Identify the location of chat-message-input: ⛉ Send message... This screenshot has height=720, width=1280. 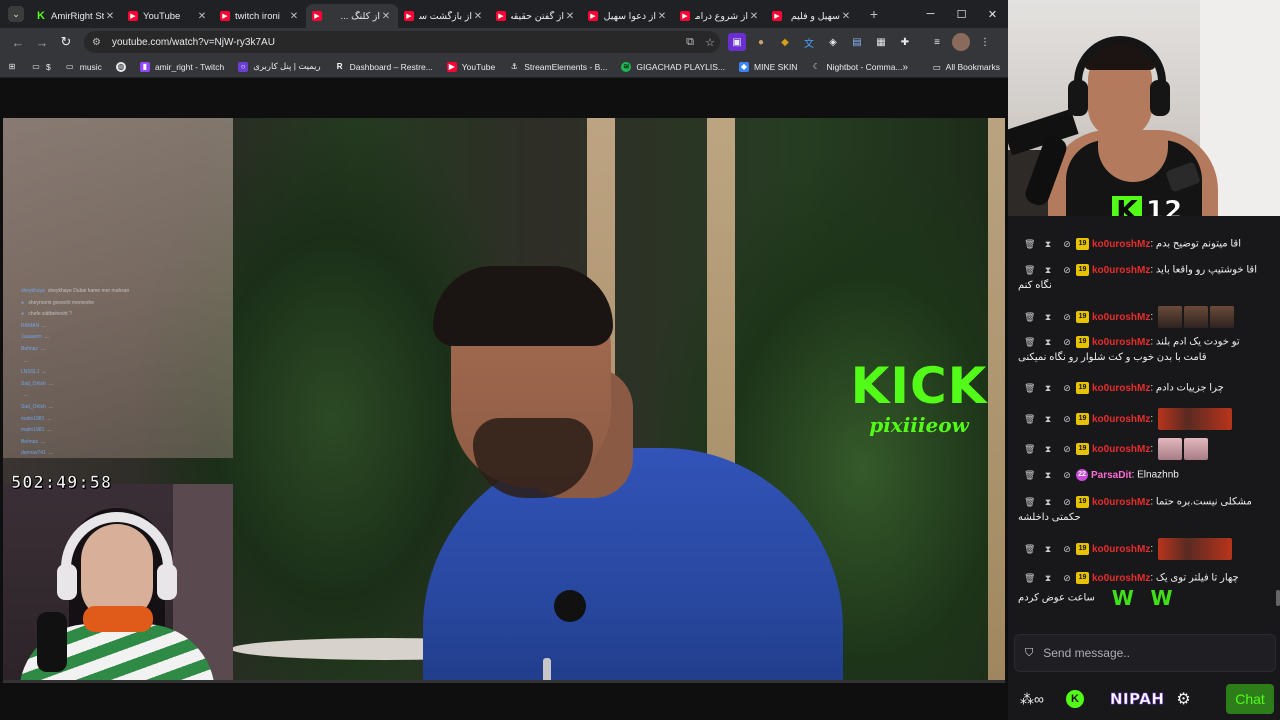
(1145, 653).